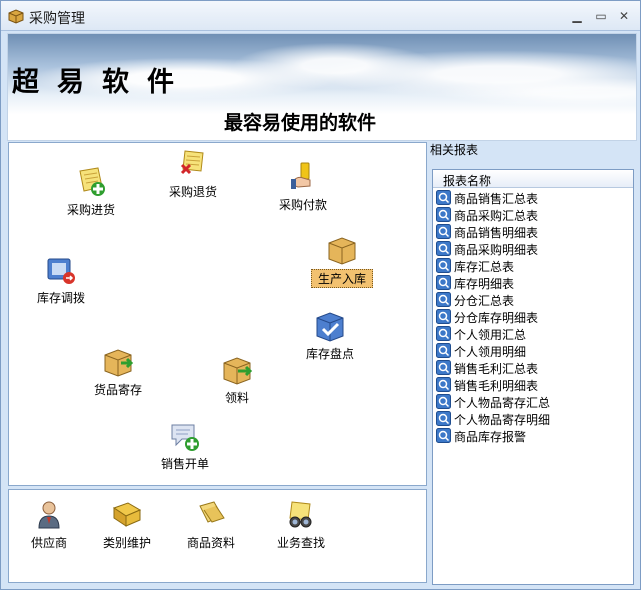  What do you see at coordinates (192, 192) in the screenshot?
I see `purchase-return-label: 采购退货` at bounding box center [192, 192].